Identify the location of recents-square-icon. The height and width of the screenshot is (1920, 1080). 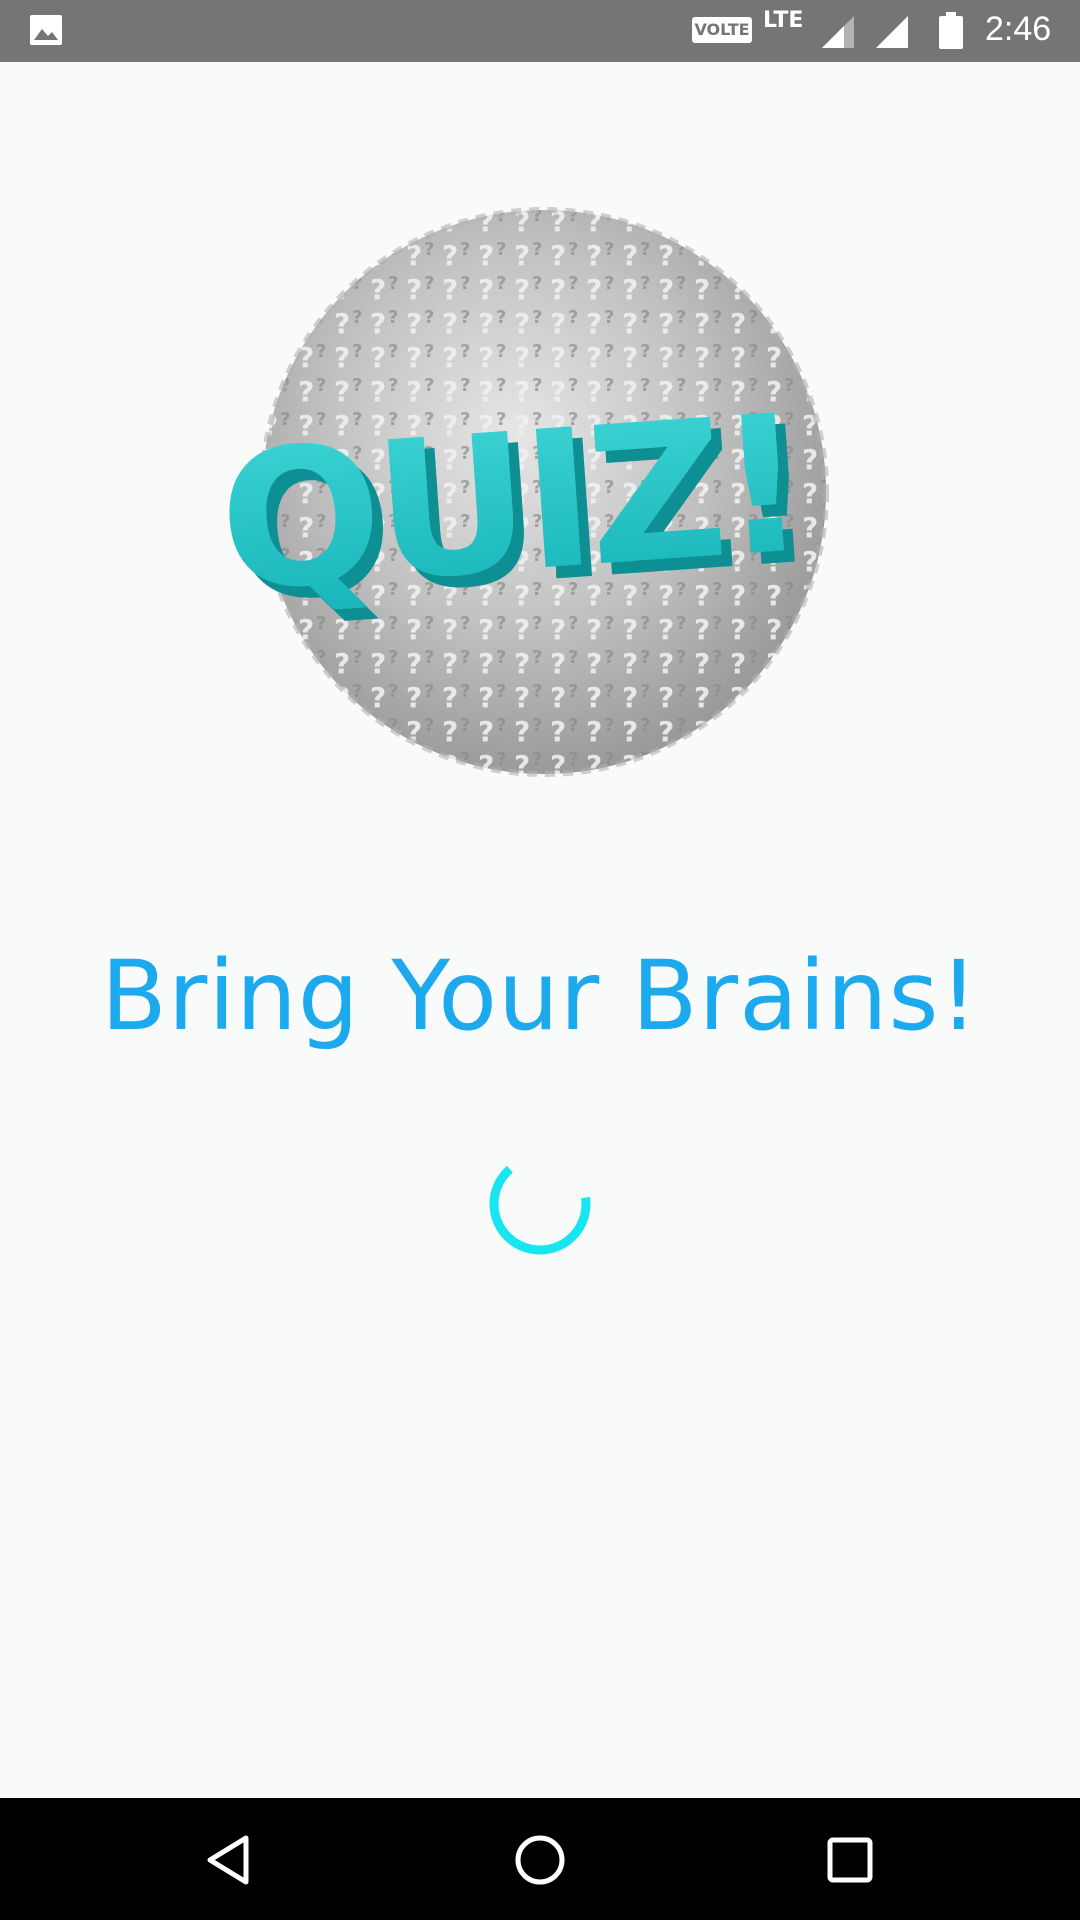
(850, 1860).